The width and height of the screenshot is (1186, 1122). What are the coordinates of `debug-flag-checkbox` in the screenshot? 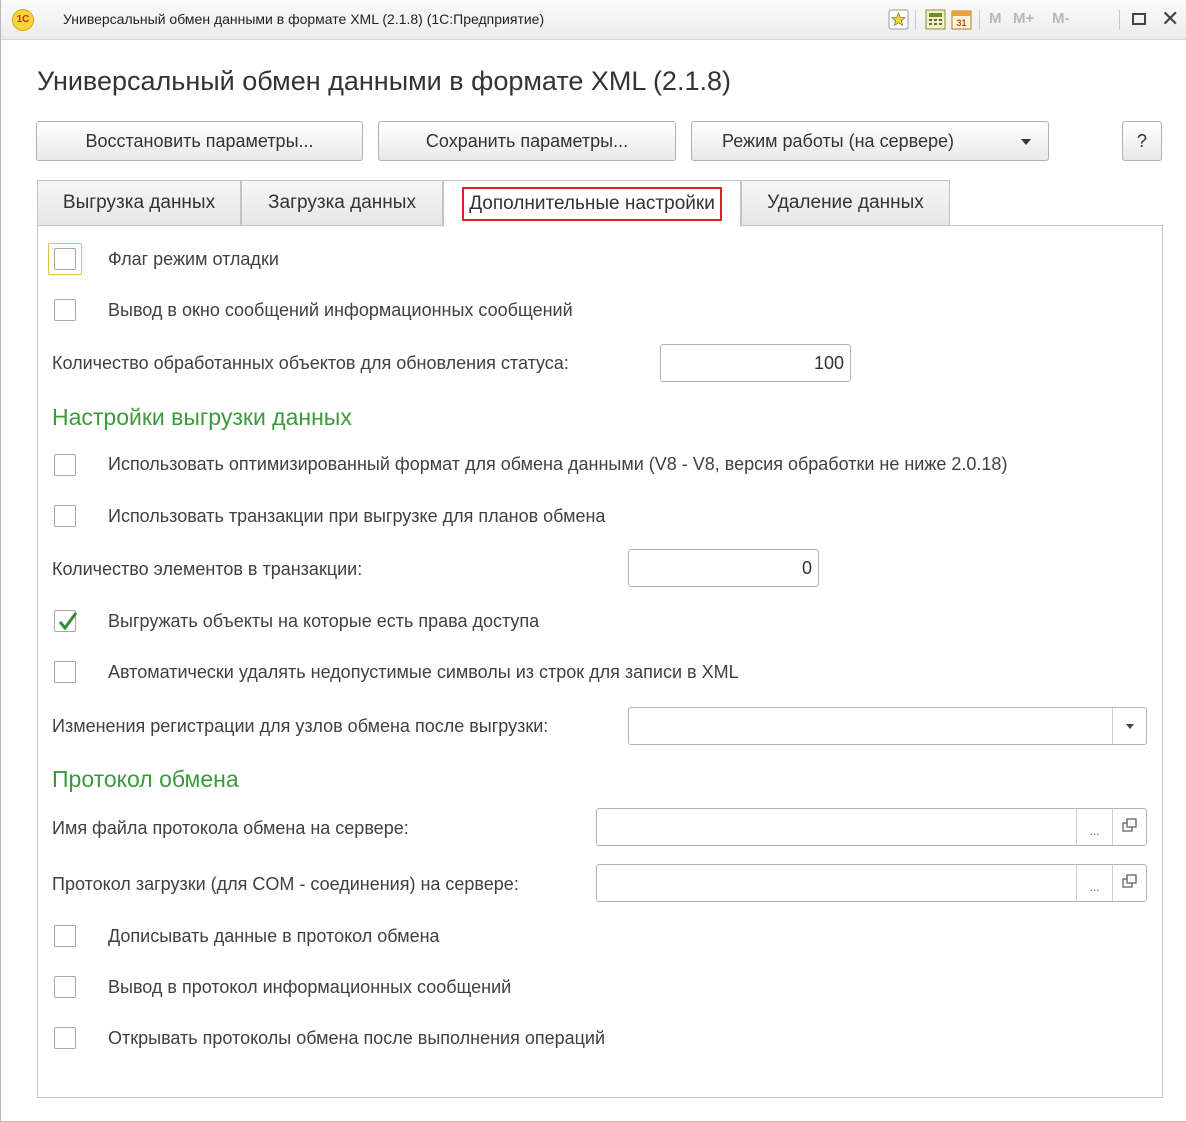 It's located at (65, 259).